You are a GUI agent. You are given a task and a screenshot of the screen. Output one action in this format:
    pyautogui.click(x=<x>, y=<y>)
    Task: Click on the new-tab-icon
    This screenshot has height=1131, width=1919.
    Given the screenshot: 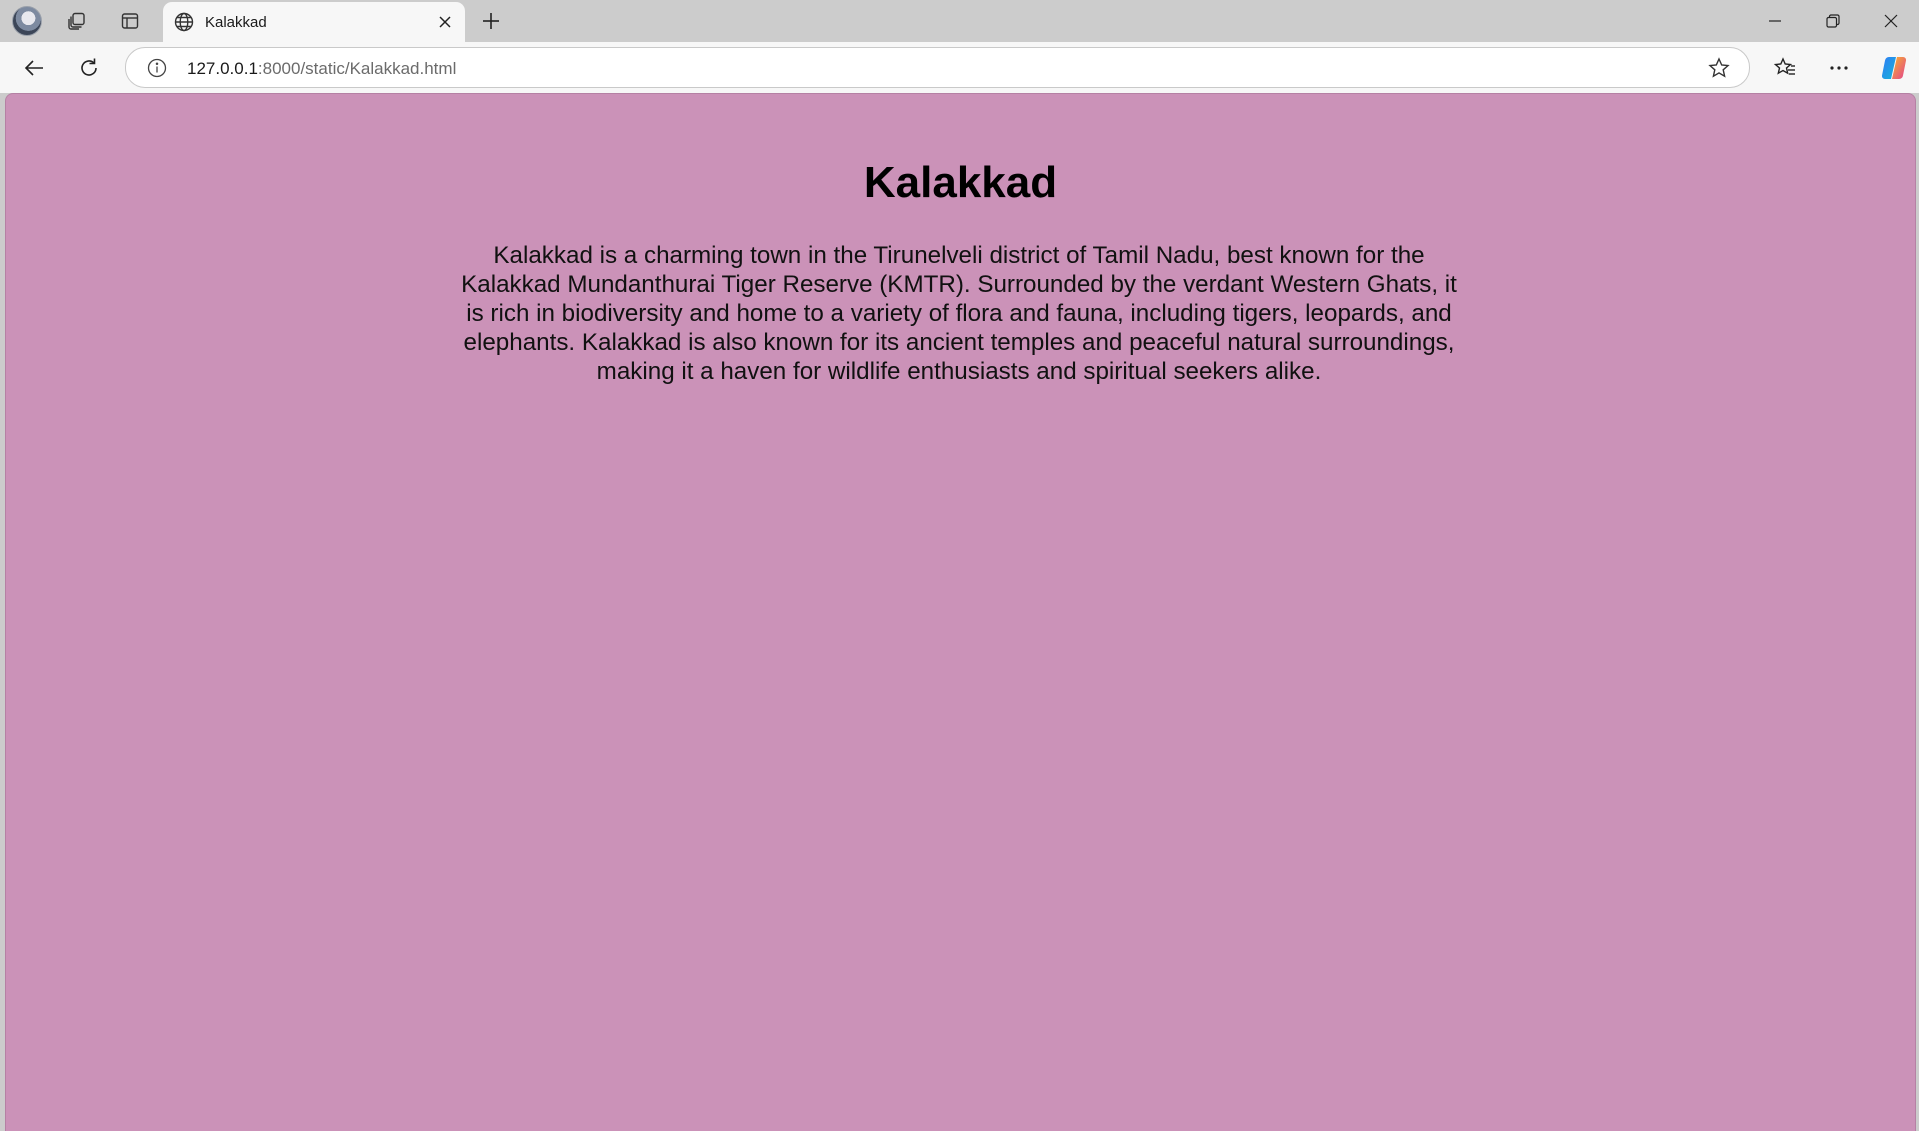 What is the action you would take?
    pyautogui.click(x=491, y=21)
    